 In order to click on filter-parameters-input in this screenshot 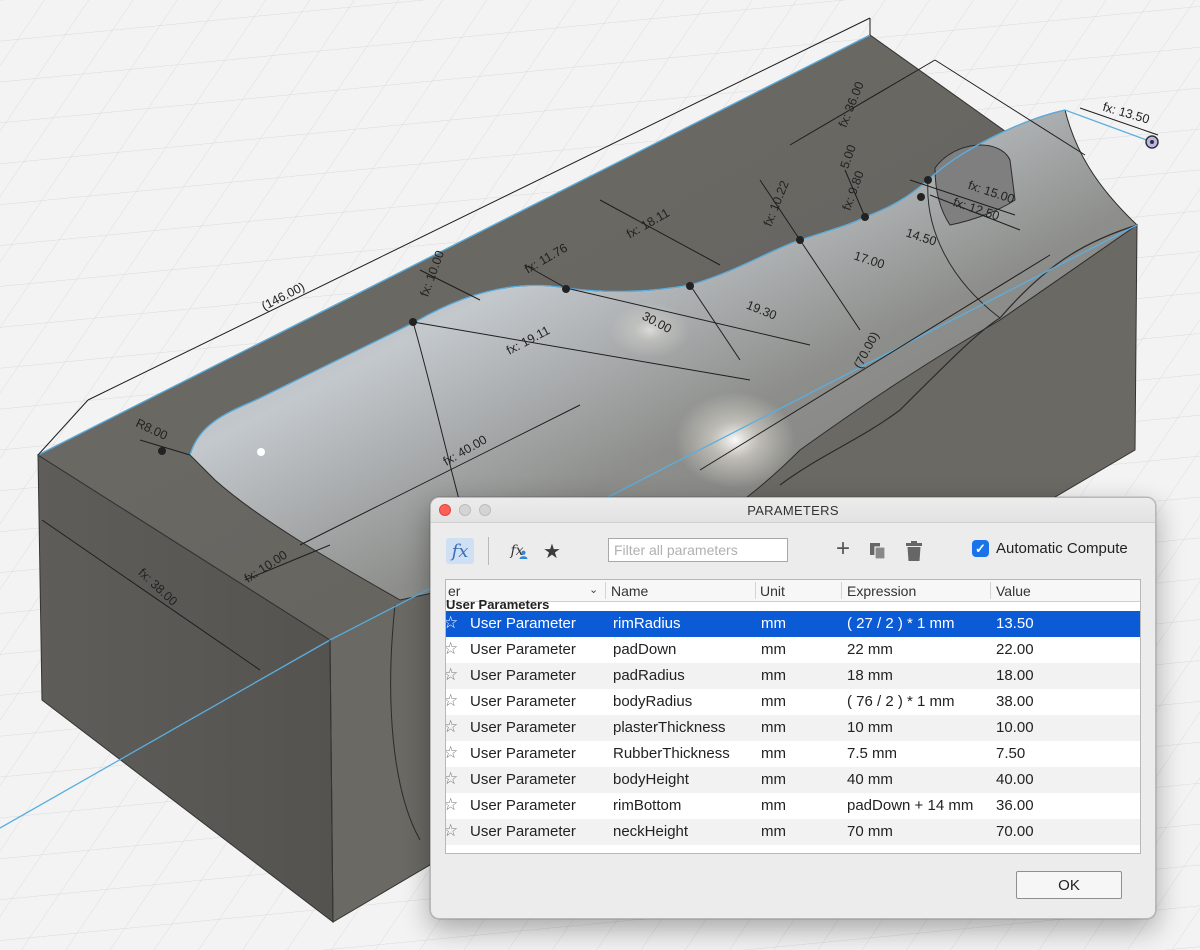, I will do `click(698, 550)`.